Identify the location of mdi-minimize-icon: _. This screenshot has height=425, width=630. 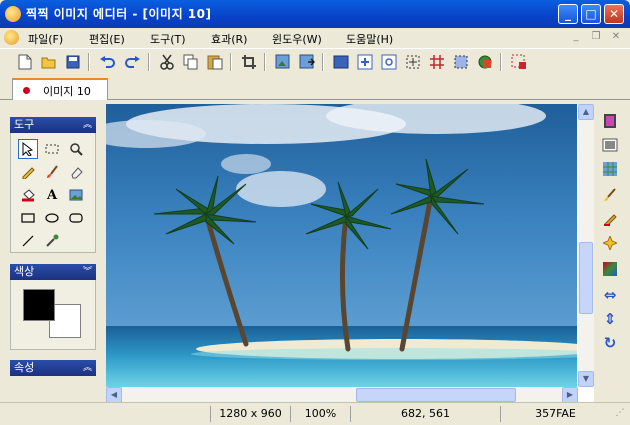
(576, 37).